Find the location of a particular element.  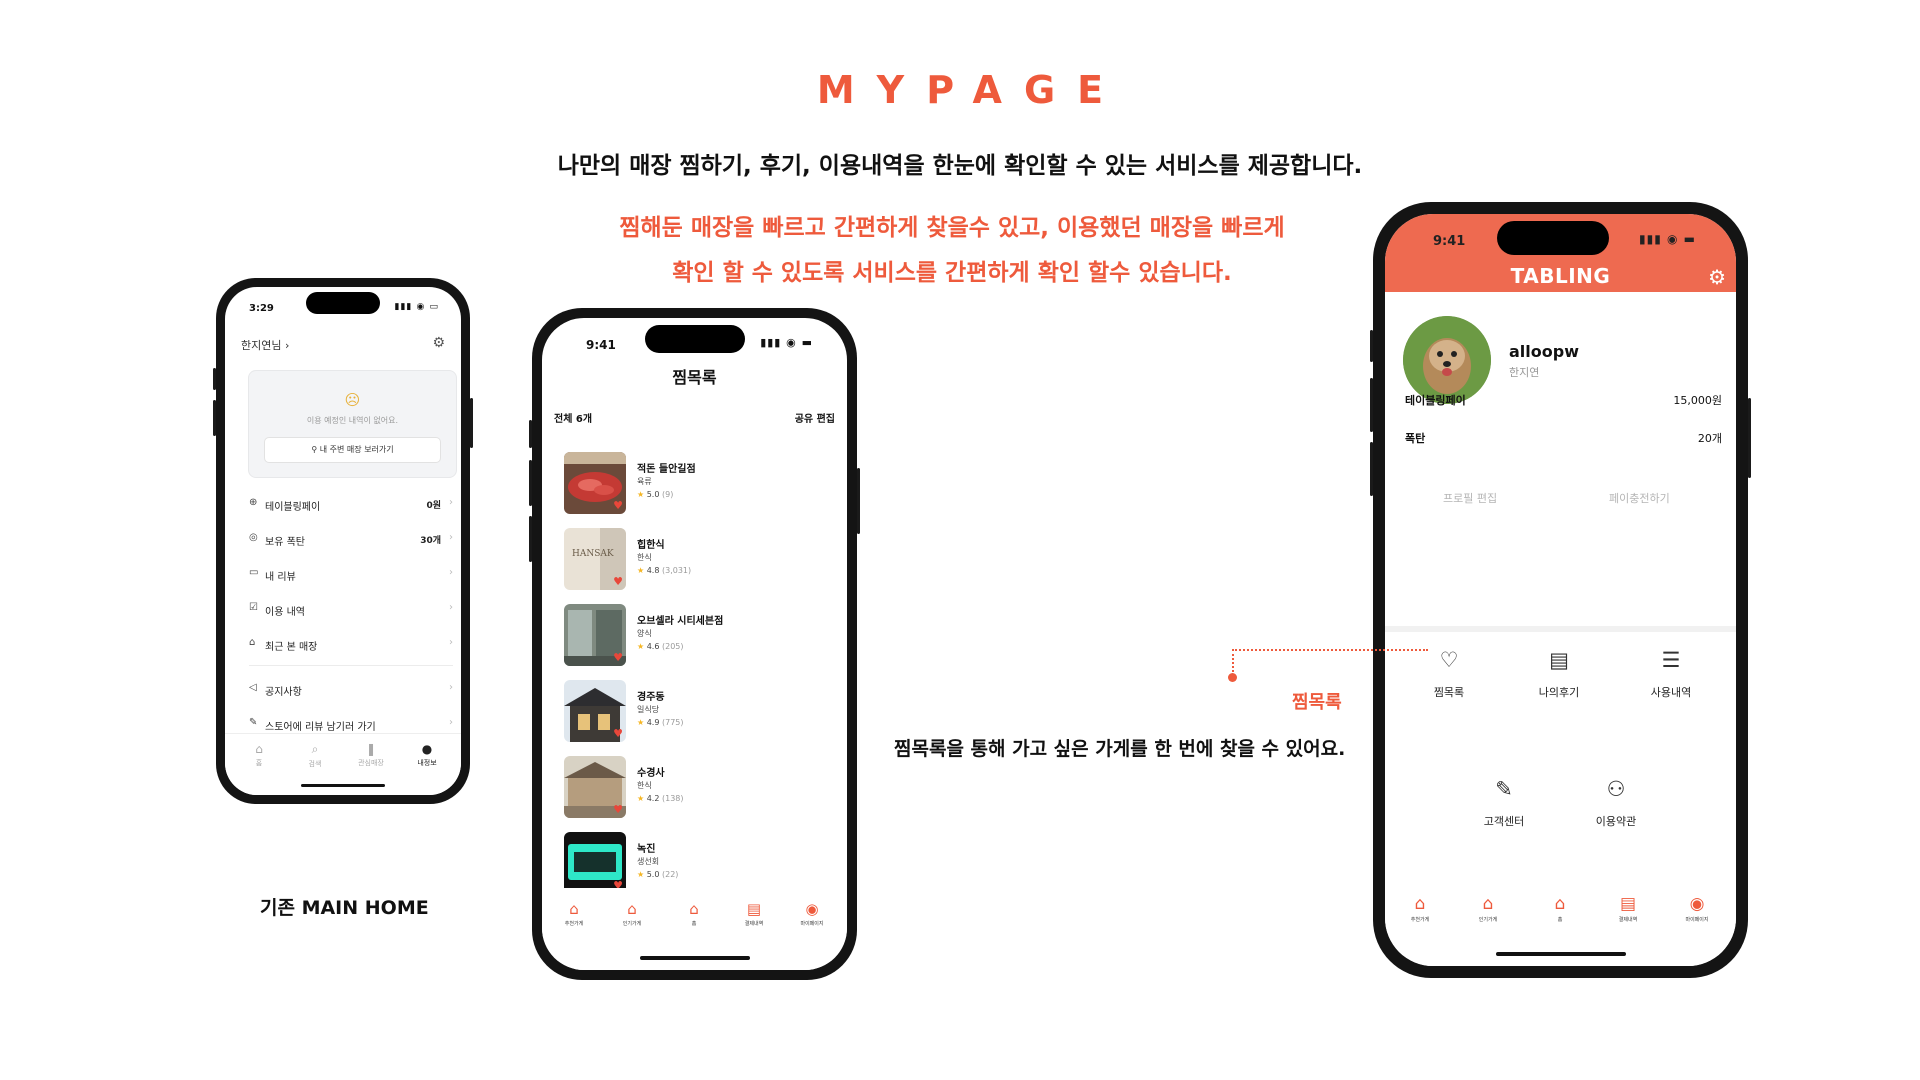

store-thumbnail: ♥ is located at coordinates (595, 635).